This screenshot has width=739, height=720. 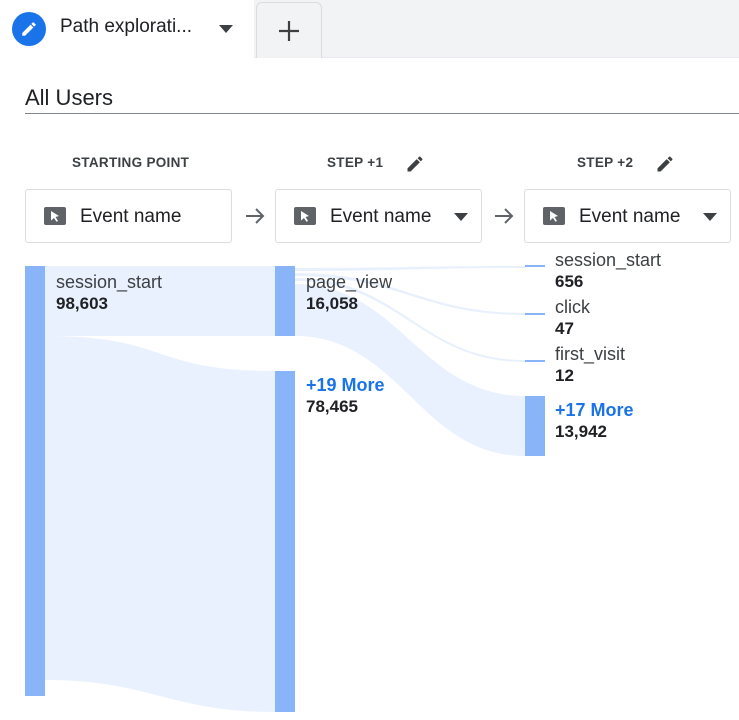 I want to click on node-name: page_view, so click(x=349, y=282).